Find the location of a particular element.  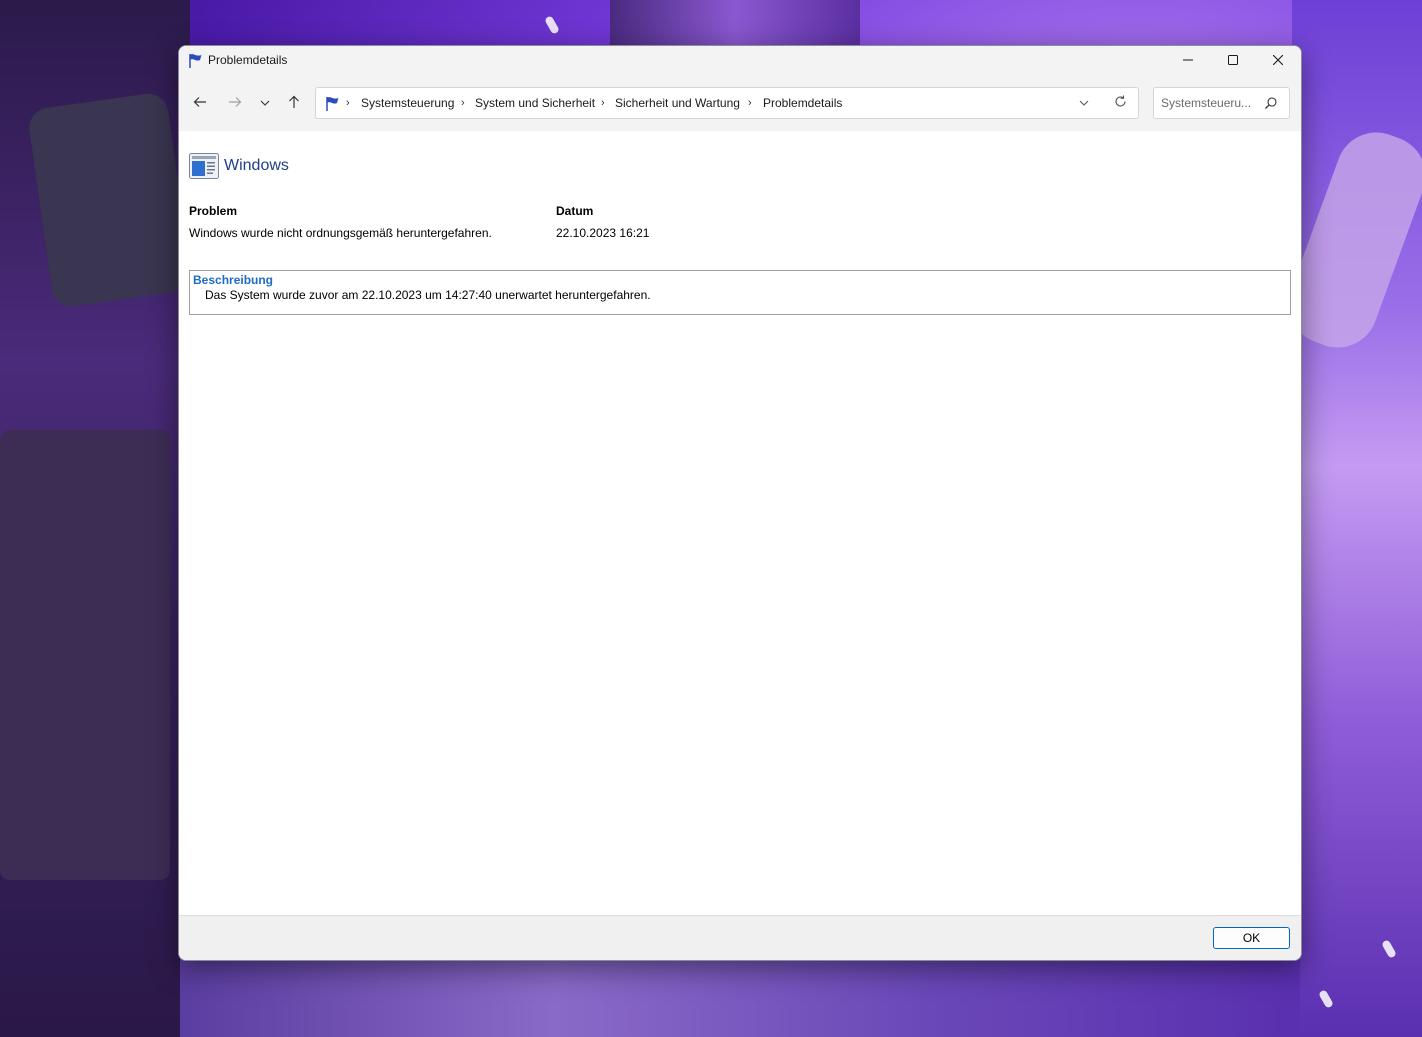

arrow-right-icon is located at coordinates (235, 104).